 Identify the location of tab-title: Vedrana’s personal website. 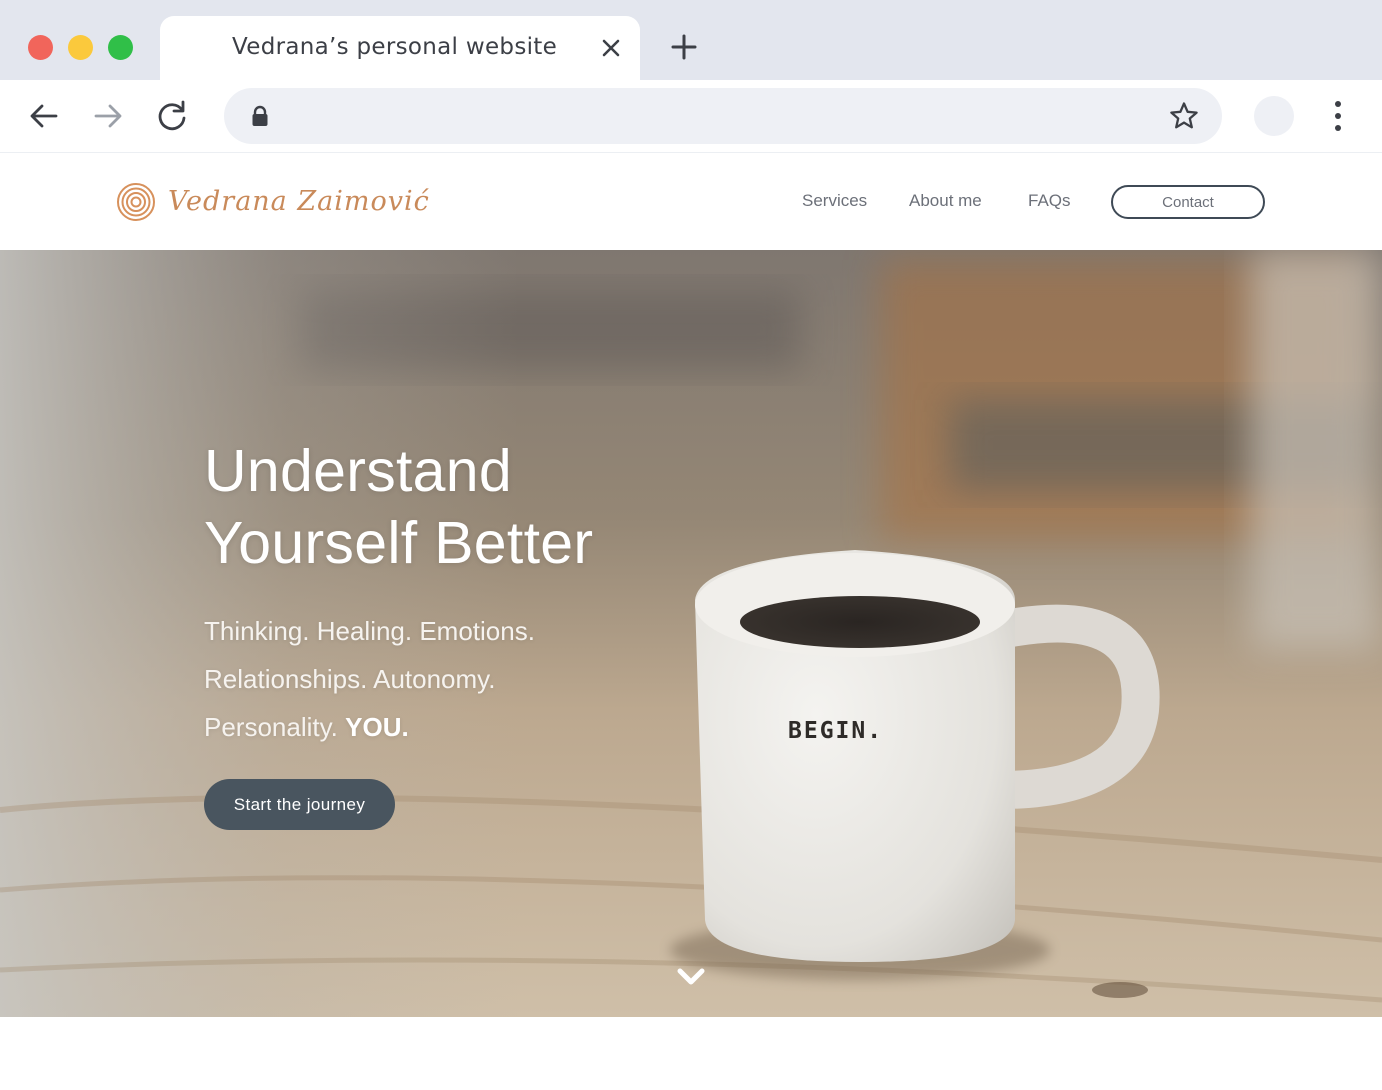
(395, 47).